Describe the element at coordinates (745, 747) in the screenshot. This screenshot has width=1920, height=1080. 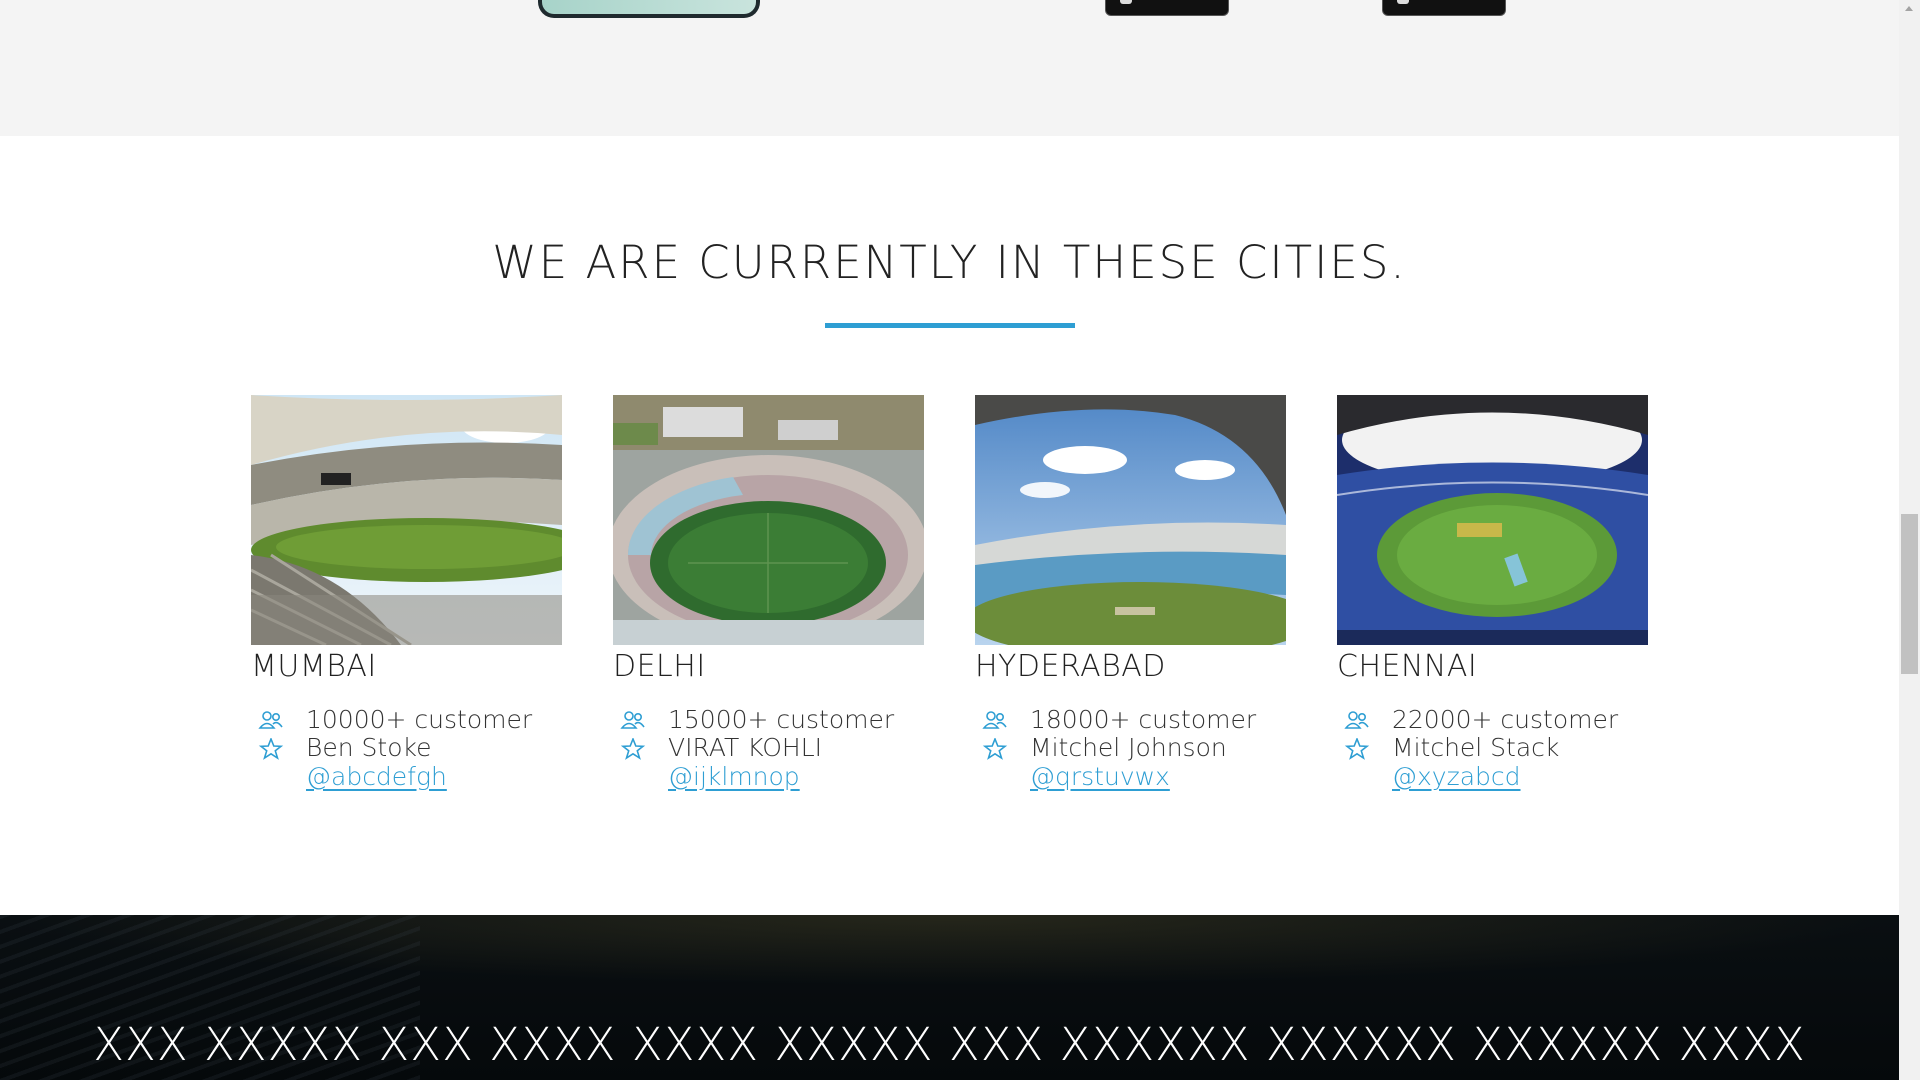
I see `player-name: VIRAT KOHLI` at that location.